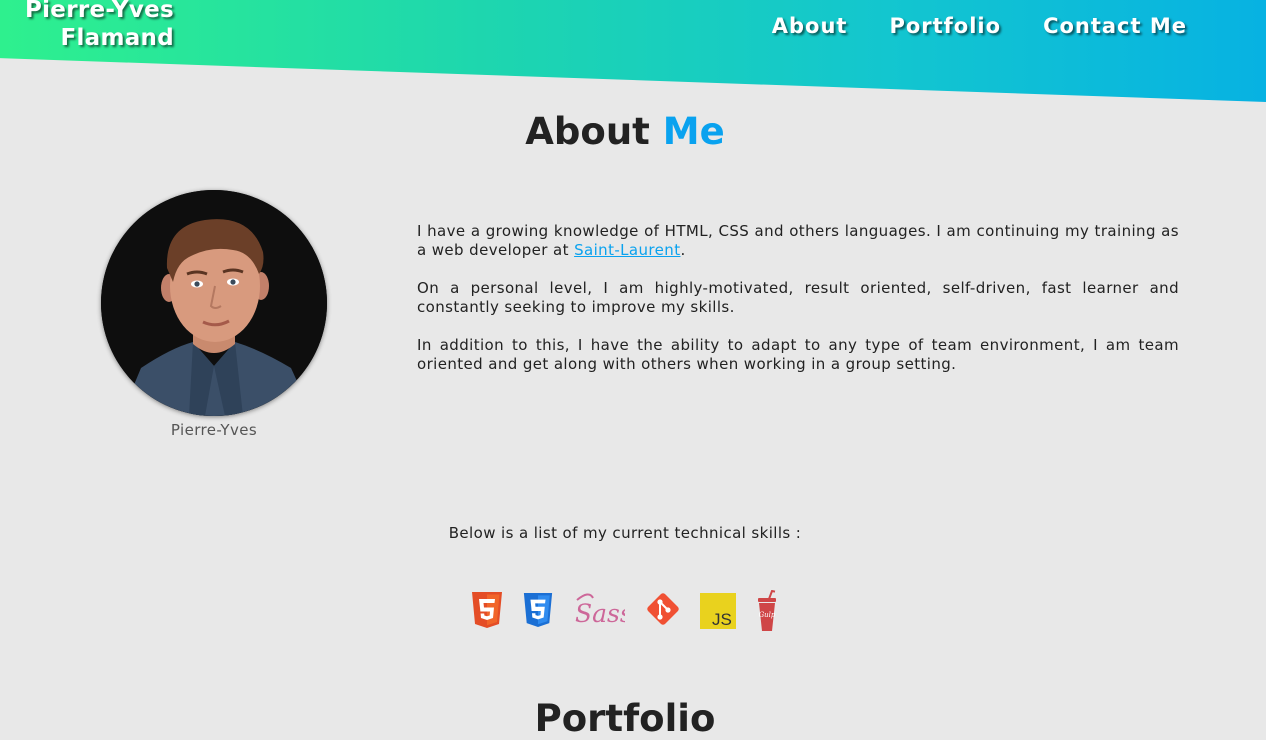 This screenshot has height=740, width=1266. I want to click on sass-icon: Sass, so click(599, 611).